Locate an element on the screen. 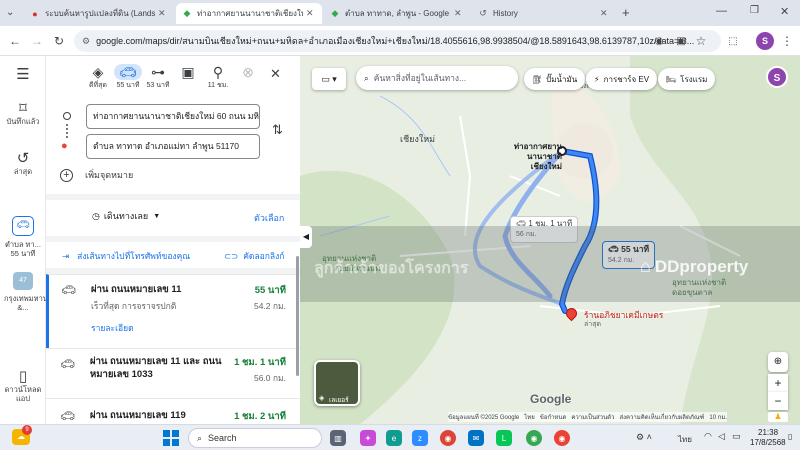 The image size is (800, 450). download-app: ▯ ดาวน์โหลดแอป is located at coordinates (23, 386).